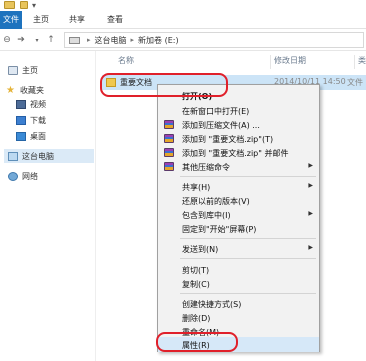 This screenshot has width=366, height=361. Describe the element at coordinates (41, 20) in the screenshot. I see `tab-home: 主页` at that location.